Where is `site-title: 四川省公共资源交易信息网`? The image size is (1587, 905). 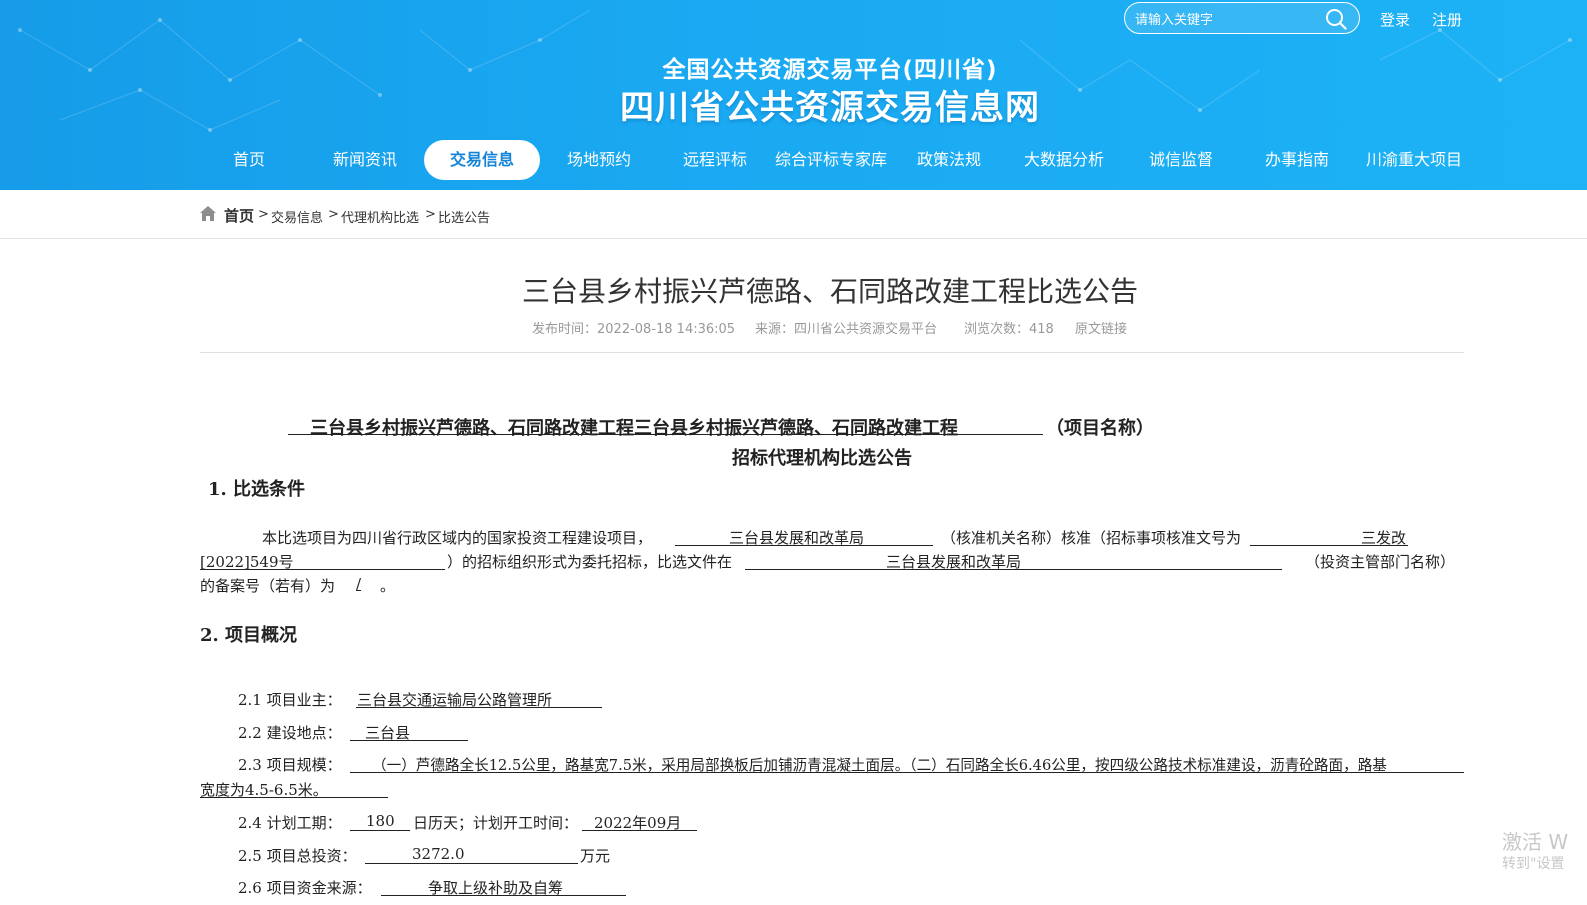 site-title: 四川省公共资源交易信息网 is located at coordinates (830, 108).